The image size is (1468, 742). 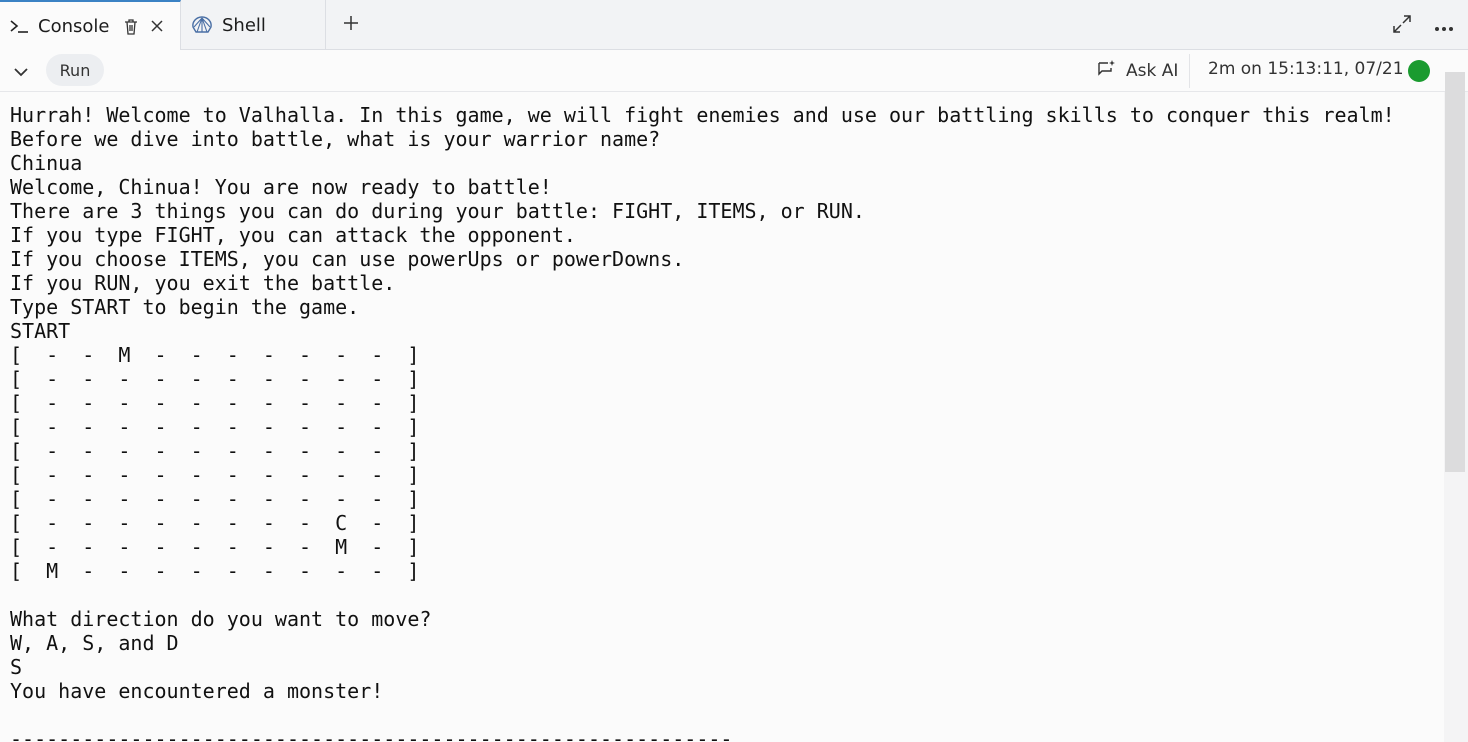 I want to click on expand-icon, so click(x=1402, y=26).